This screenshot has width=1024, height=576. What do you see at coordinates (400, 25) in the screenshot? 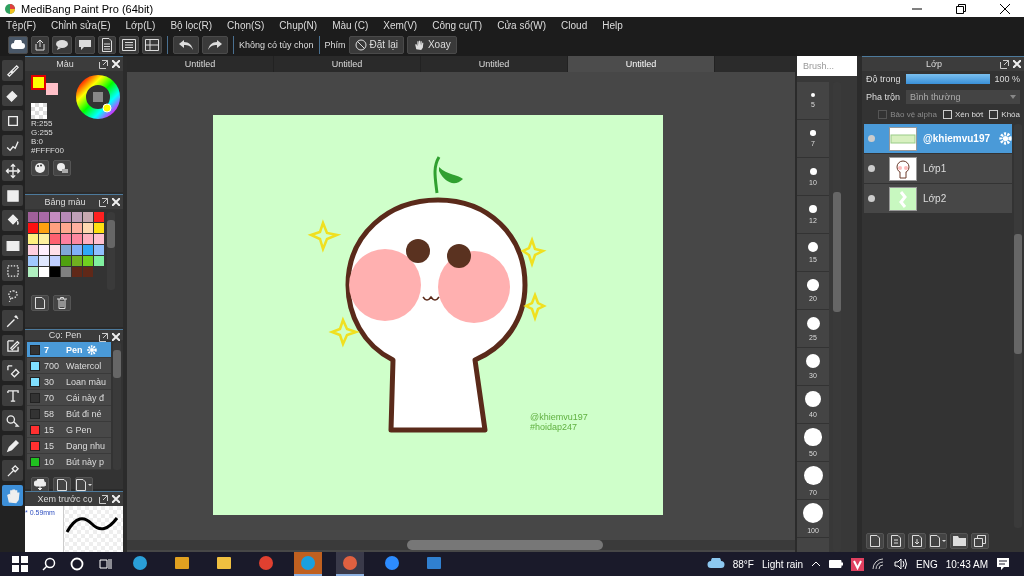
I see `menu-item: Xem(V)` at bounding box center [400, 25].